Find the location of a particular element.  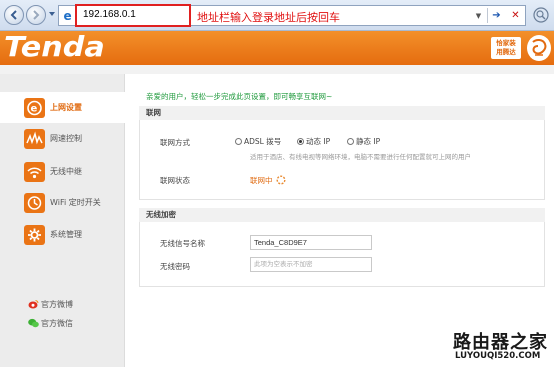

password-label: 无线密码 is located at coordinates (175, 266).